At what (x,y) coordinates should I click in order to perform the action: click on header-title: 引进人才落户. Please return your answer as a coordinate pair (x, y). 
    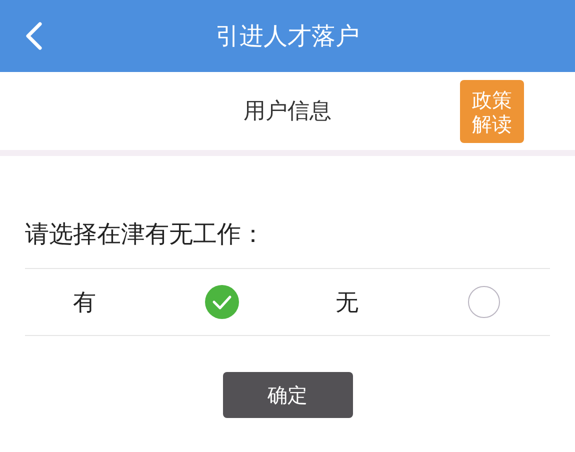
    Looking at the image, I should click on (288, 36).